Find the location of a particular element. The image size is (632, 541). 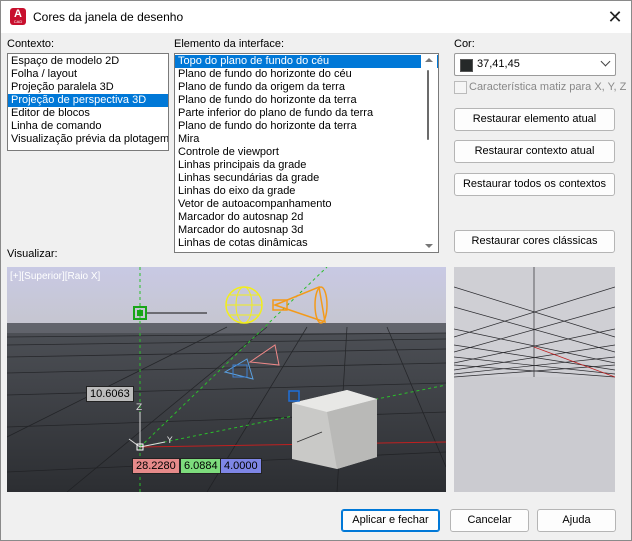

context-list-item: Linha de comando is located at coordinates (88, 126).